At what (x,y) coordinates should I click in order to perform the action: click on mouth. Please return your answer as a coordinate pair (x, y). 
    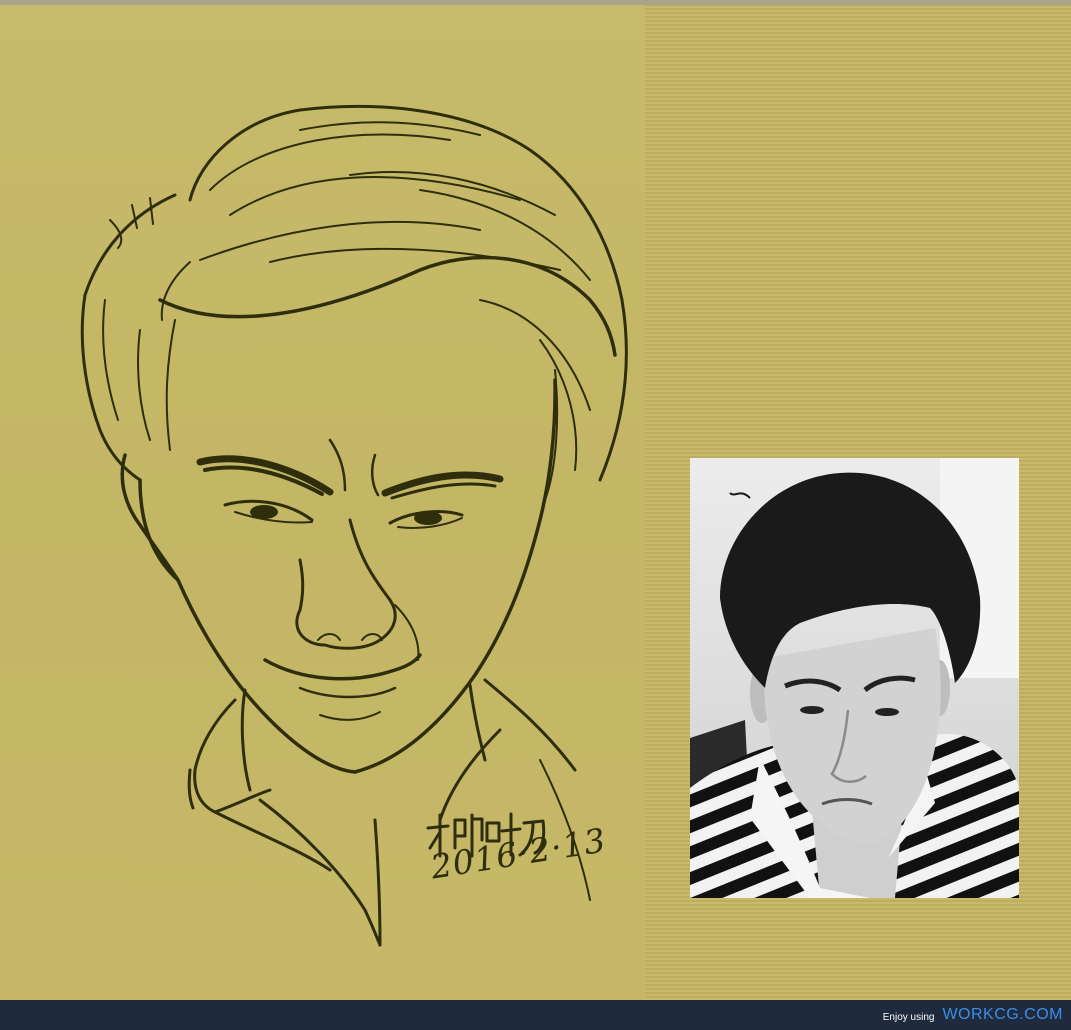
    Looking at the image, I should click on (342, 662).